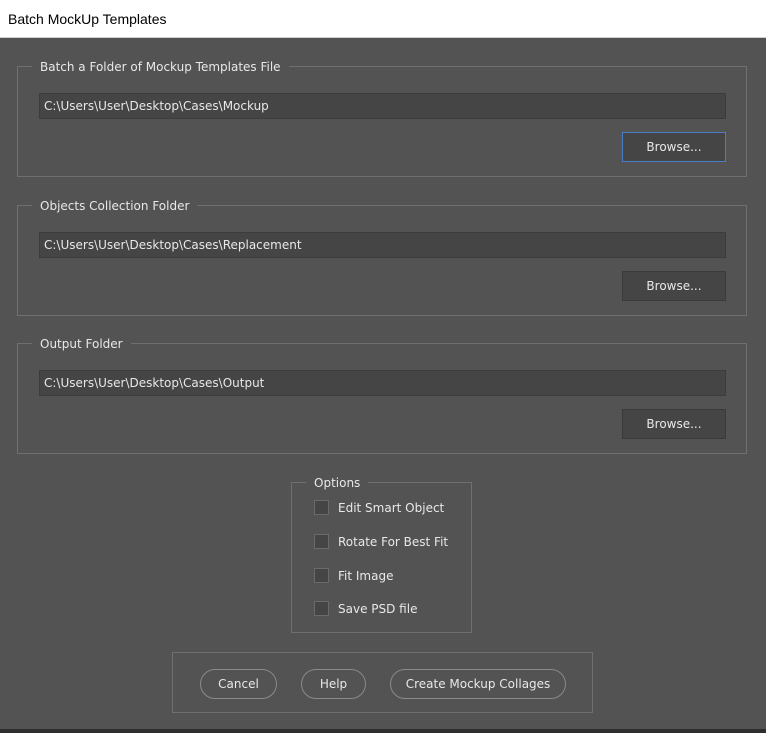  What do you see at coordinates (333, 684) in the screenshot?
I see `help-button: Help` at bounding box center [333, 684].